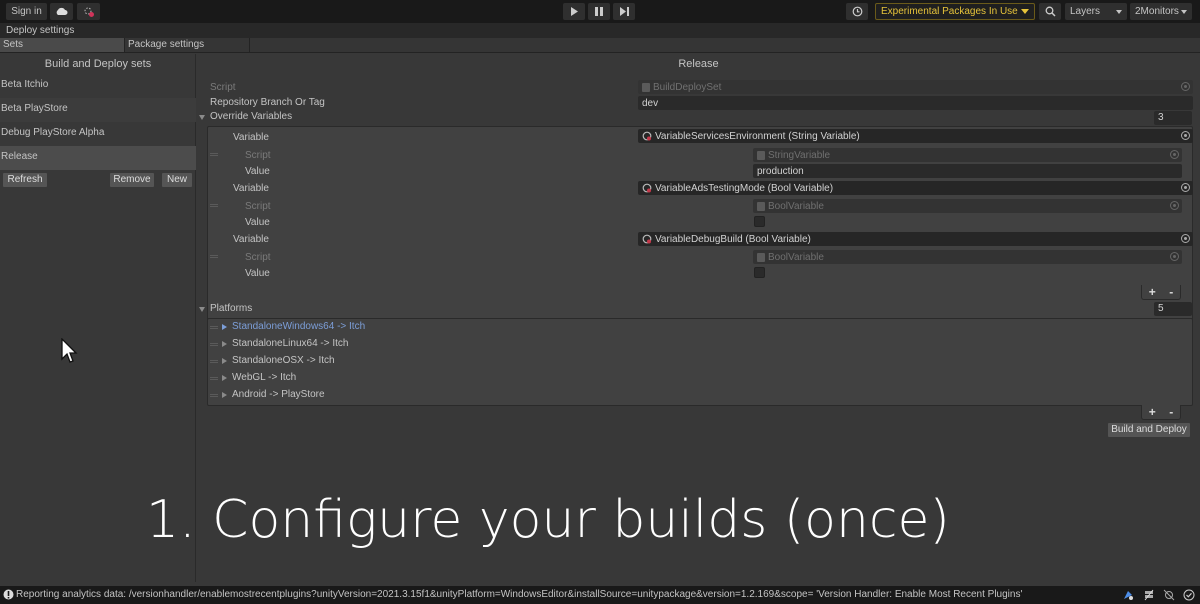 The image size is (1200, 604). What do you see at coordinates (290, 343) in the screenshot?
I see `platform-item: StandaloneLinux64 -> Itch` at bounding box center [290, 343].